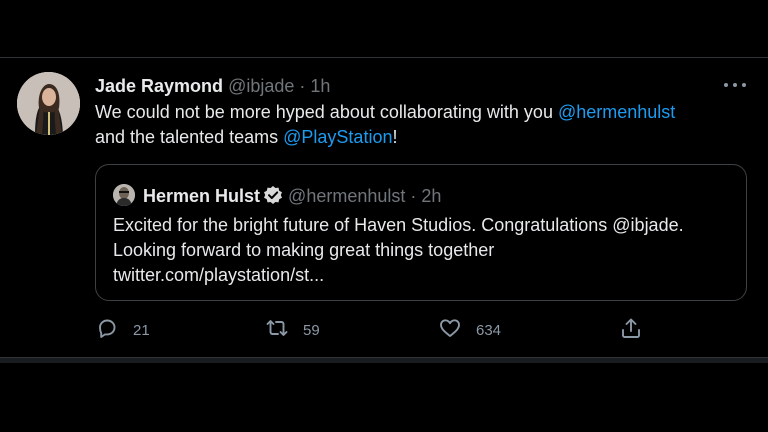 Image resolution: width=768 pixels, height=432 pixels. I want to click on like-button: 634, so click(469, 330).